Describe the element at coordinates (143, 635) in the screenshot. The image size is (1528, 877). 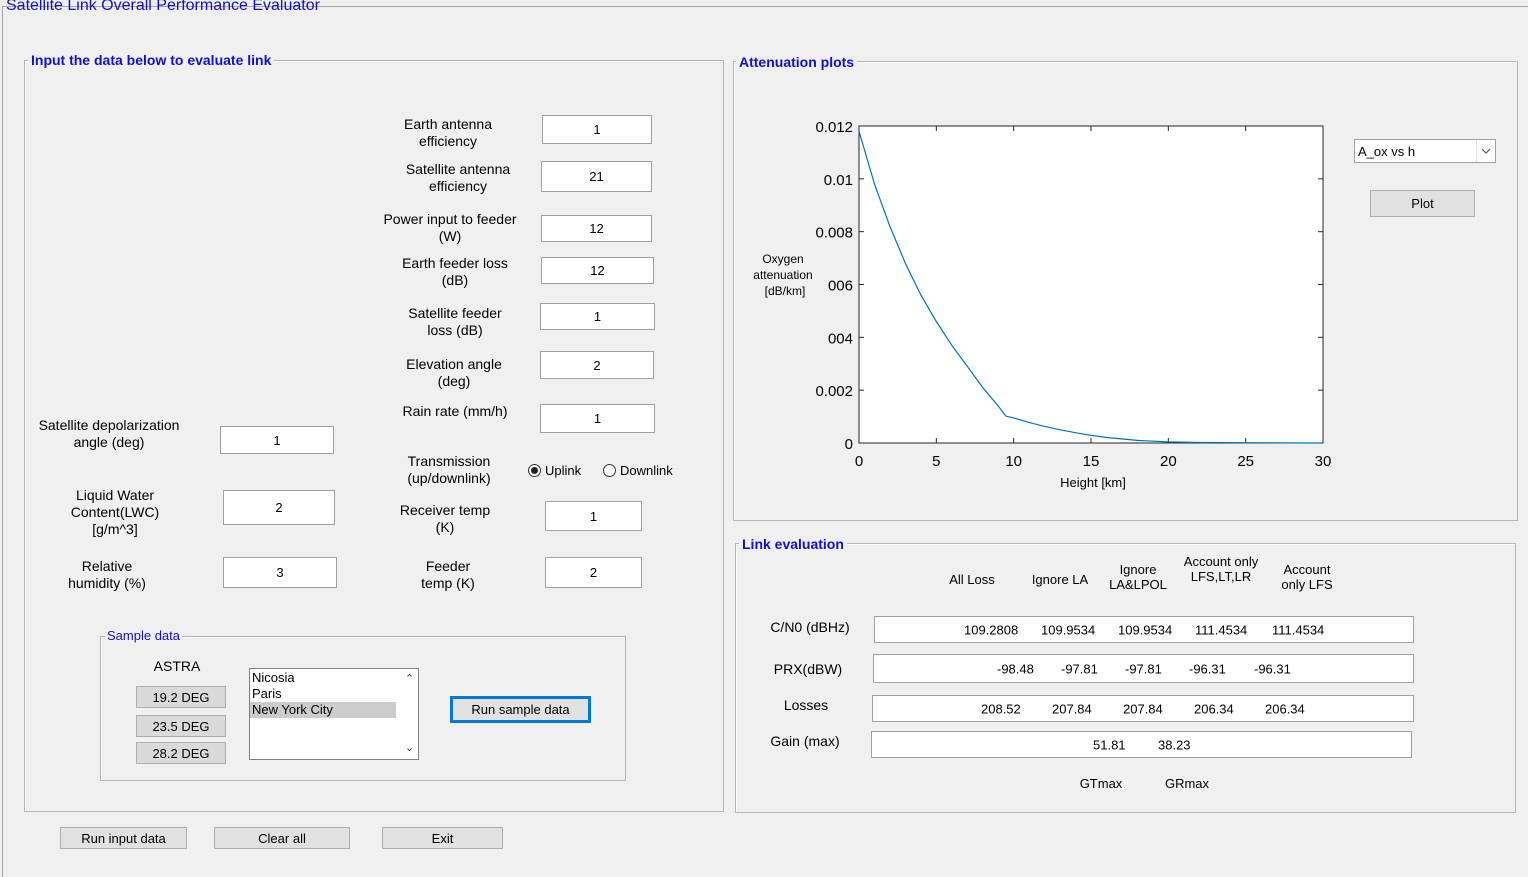
I see `sample-data-title: Sample data` at that location.